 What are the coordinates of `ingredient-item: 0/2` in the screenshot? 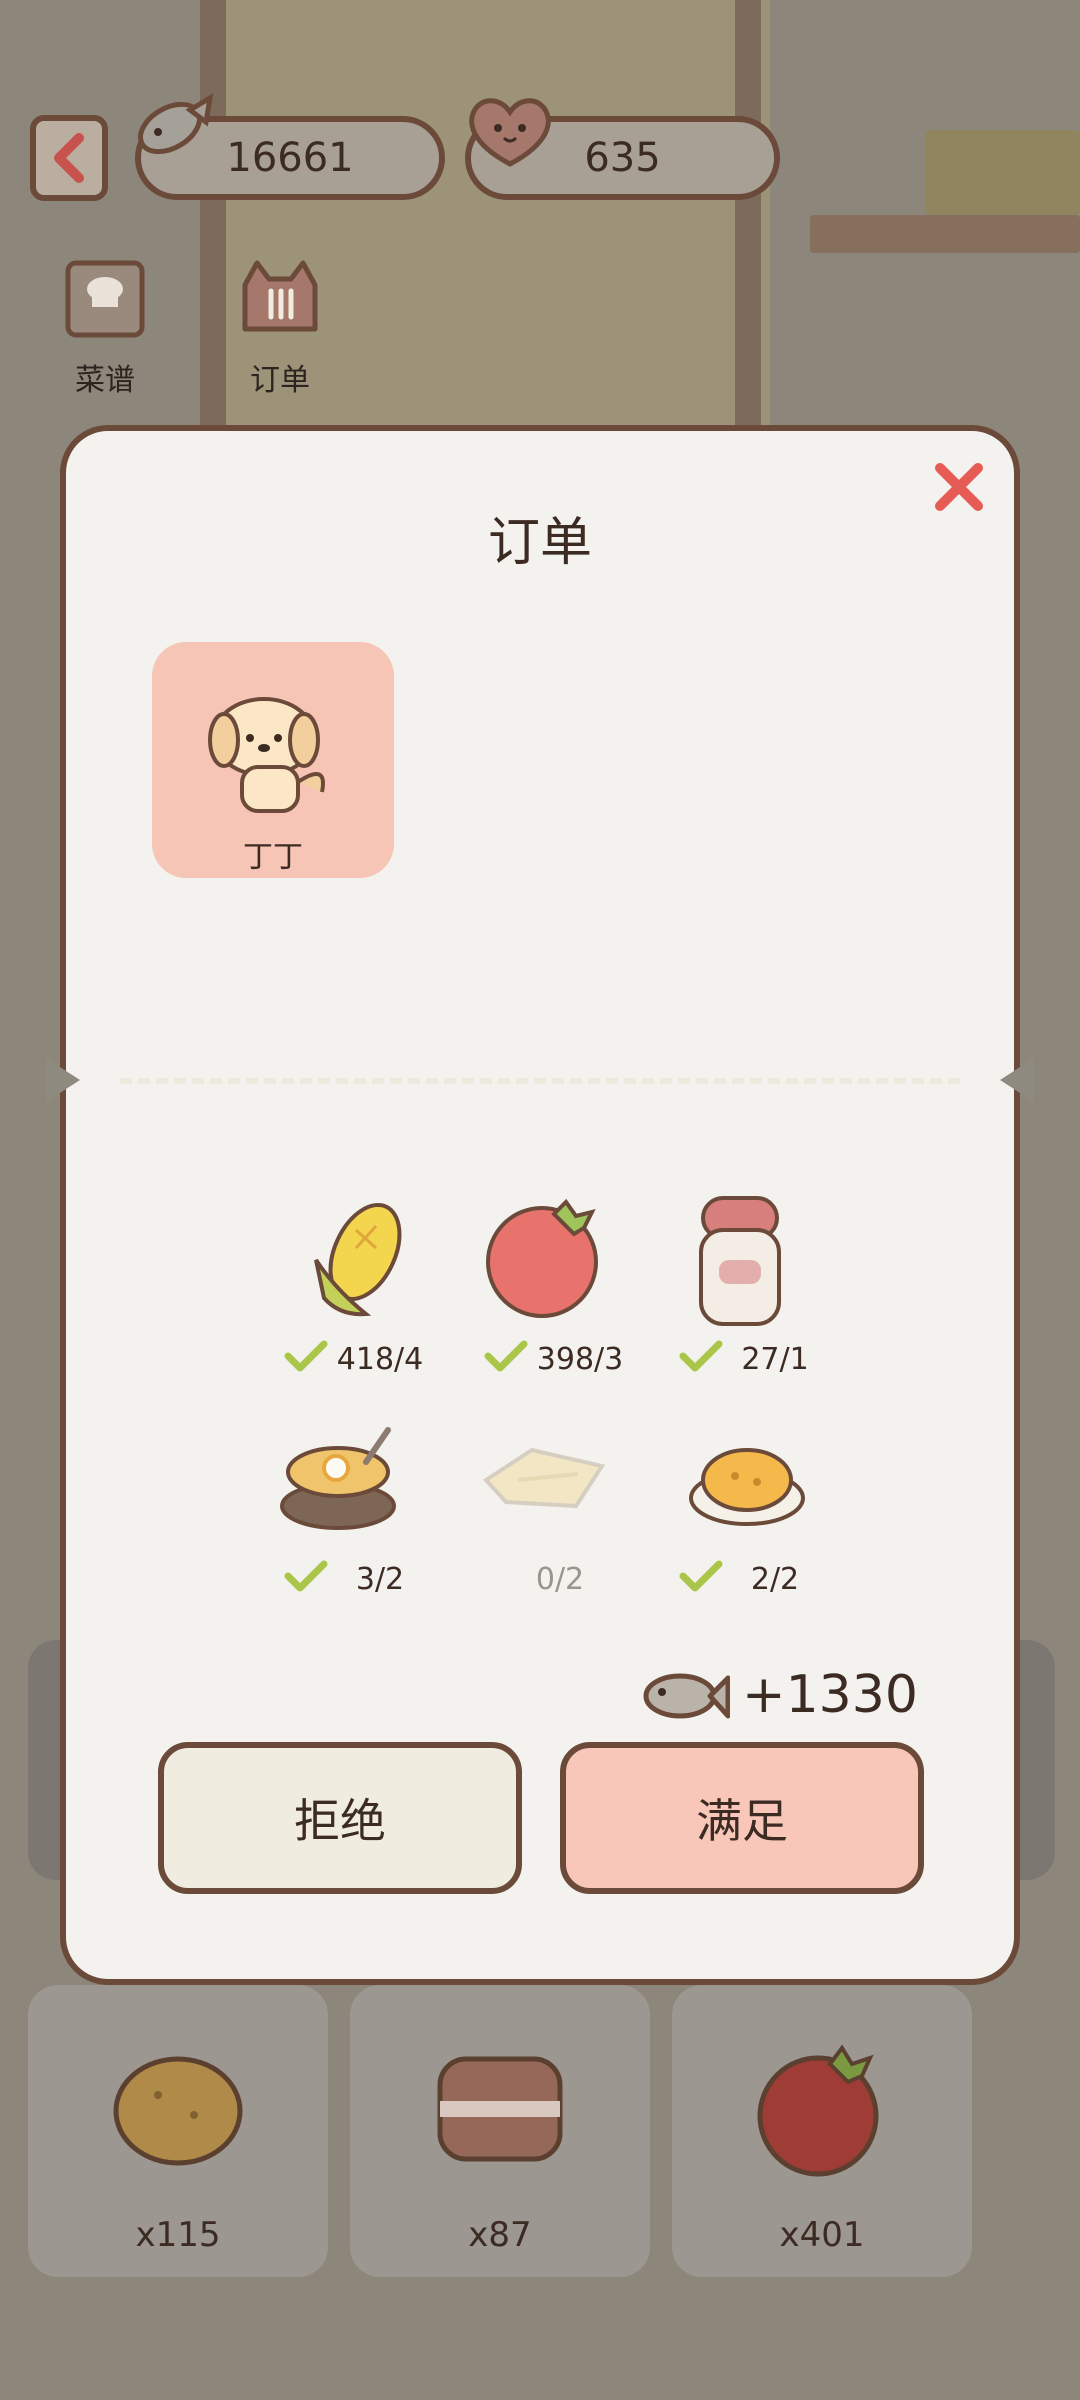 It's located at (560, 1503).